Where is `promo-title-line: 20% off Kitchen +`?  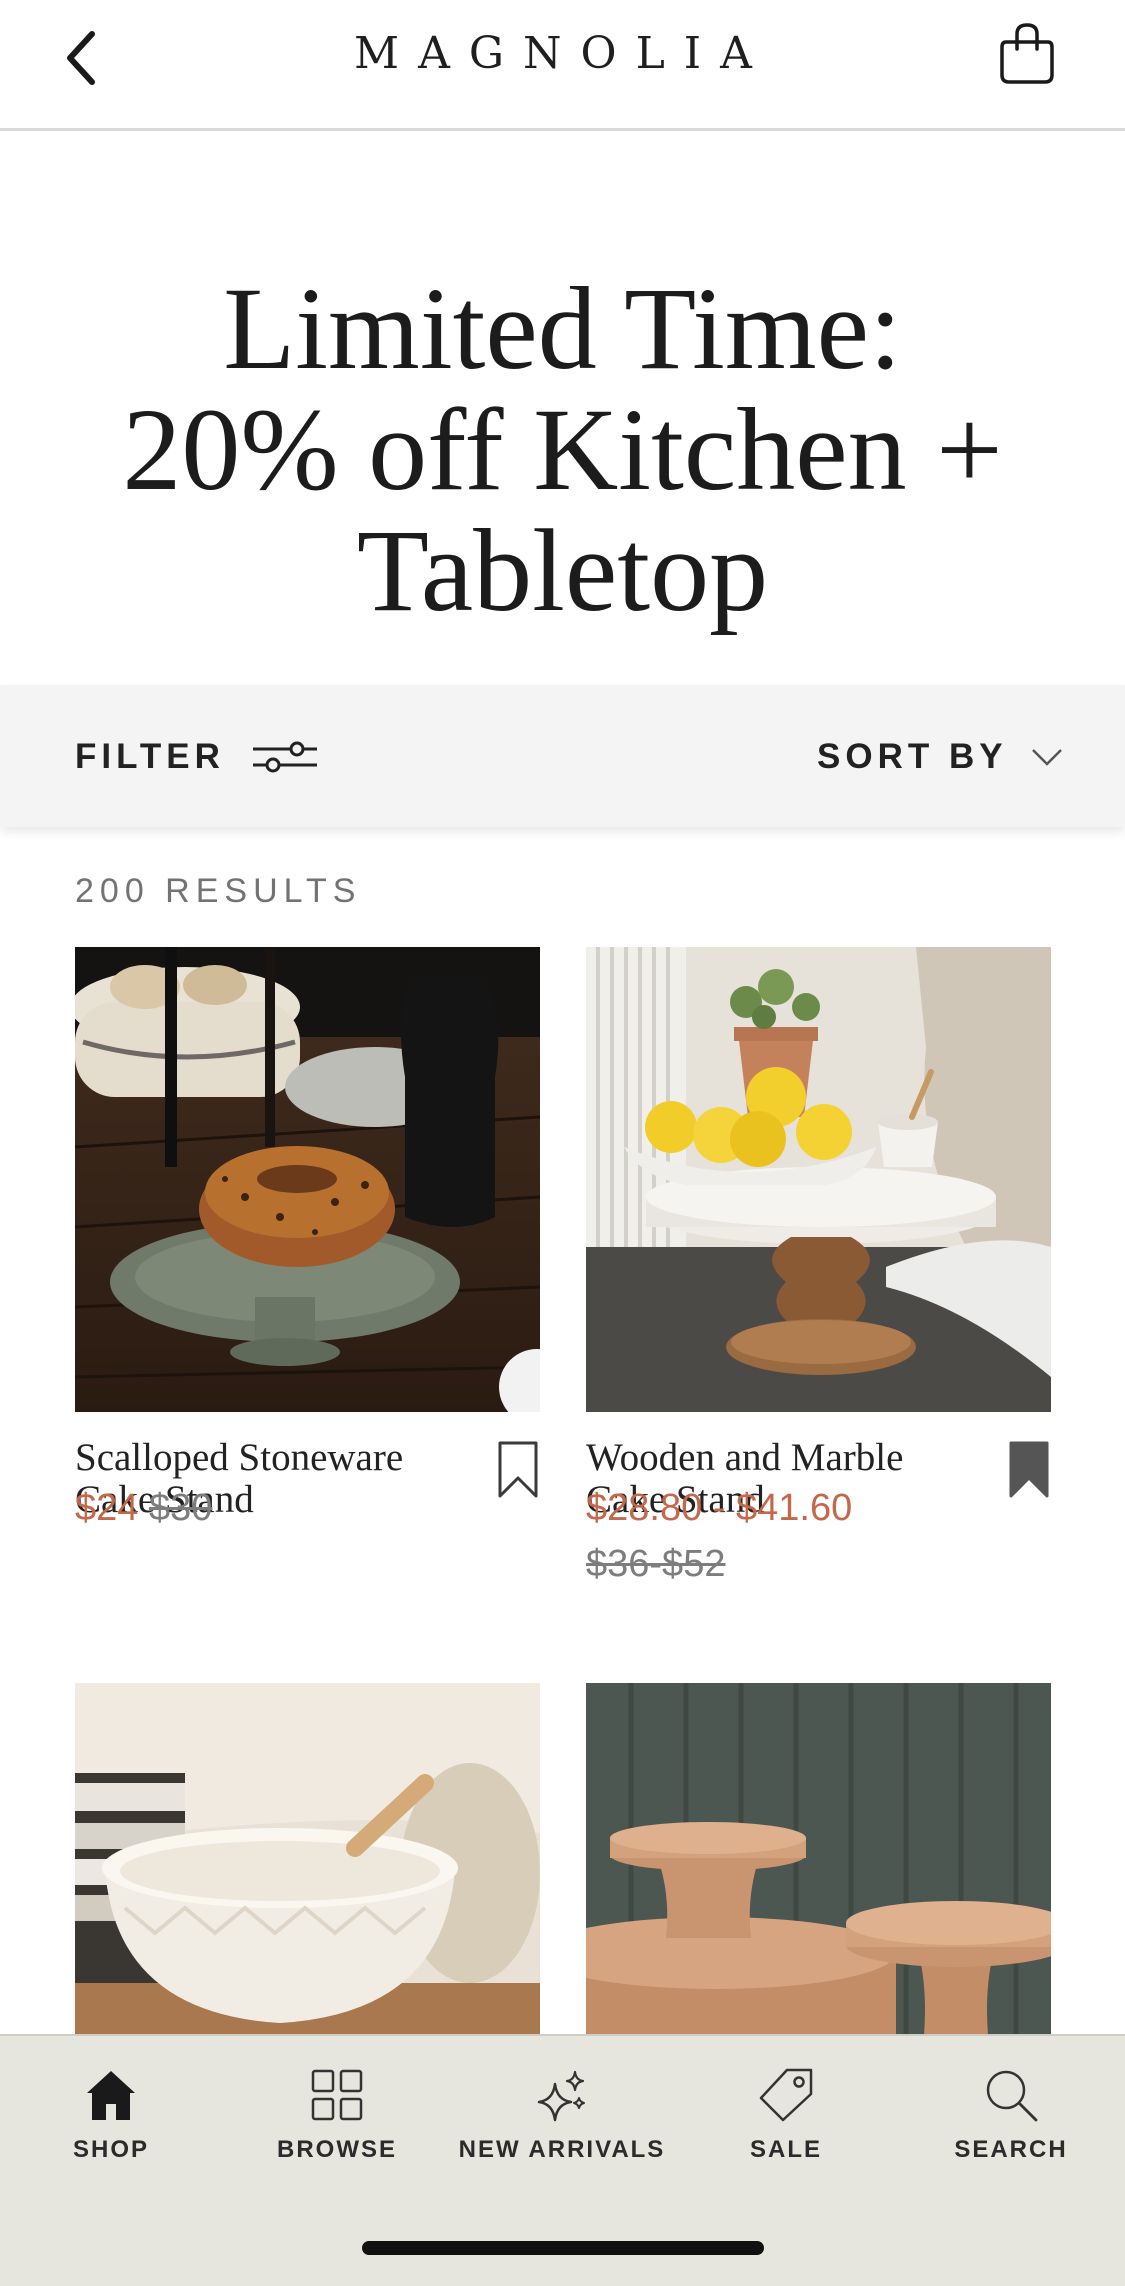
promo-title-line: 20% off Kitchen + is located at coordinates (562, 449).